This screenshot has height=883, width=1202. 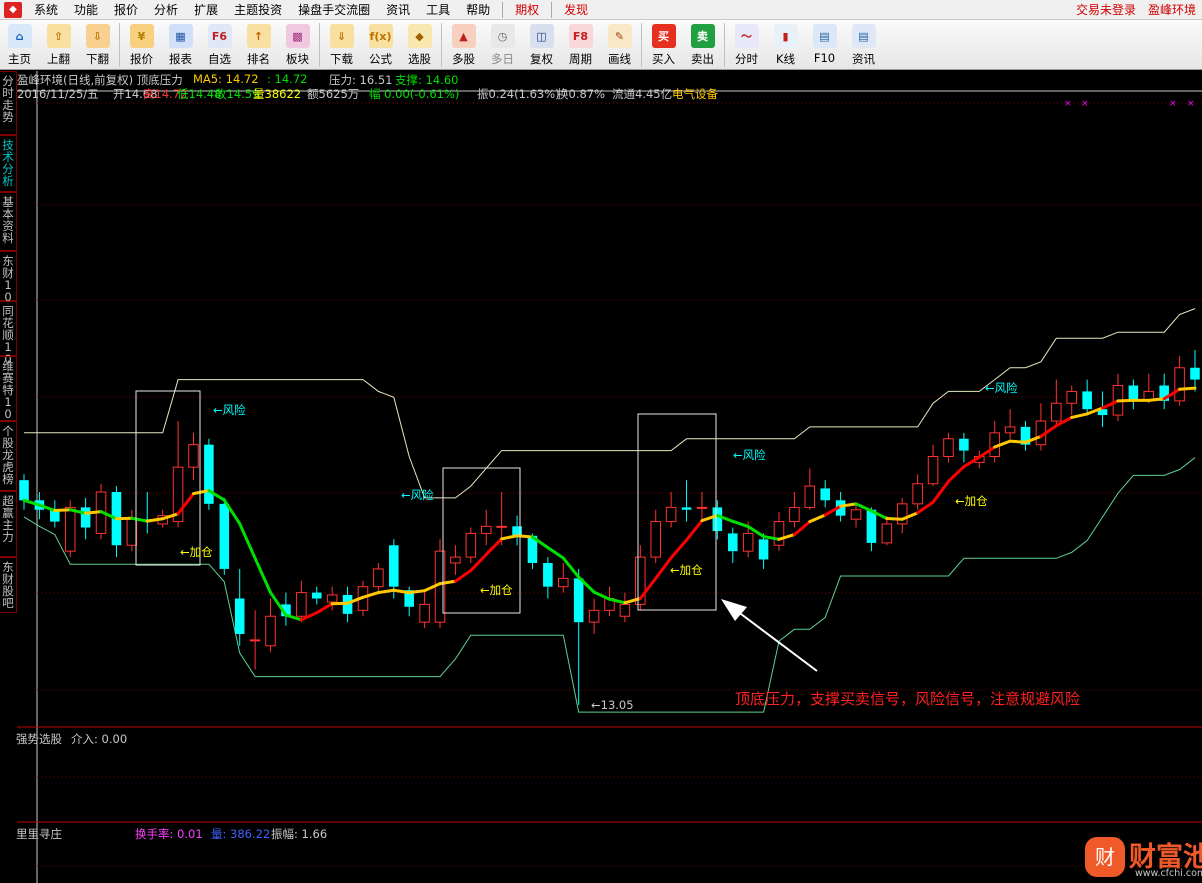 I want to click on toolbar-button-9: f(x) 公式, so click(x=380, y=44).